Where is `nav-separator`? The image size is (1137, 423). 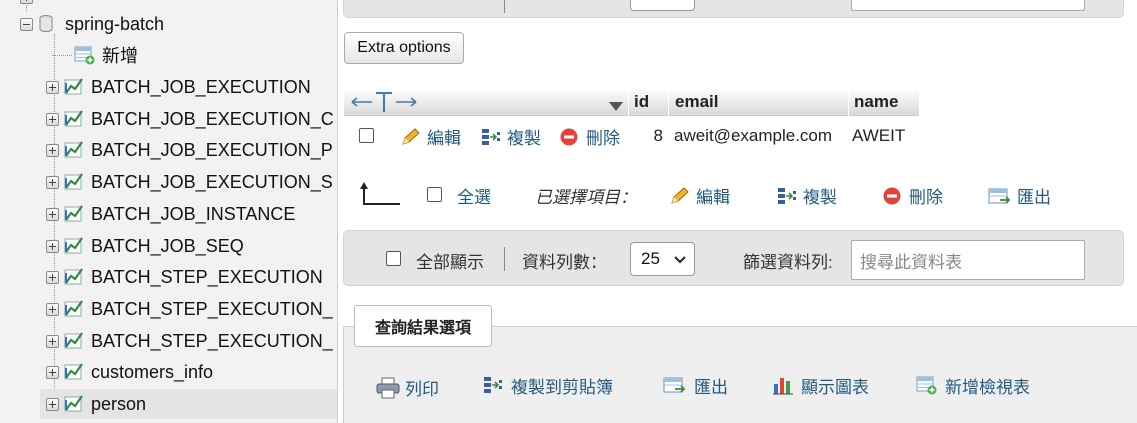 nav-separator is located at coordinates (504, 259).